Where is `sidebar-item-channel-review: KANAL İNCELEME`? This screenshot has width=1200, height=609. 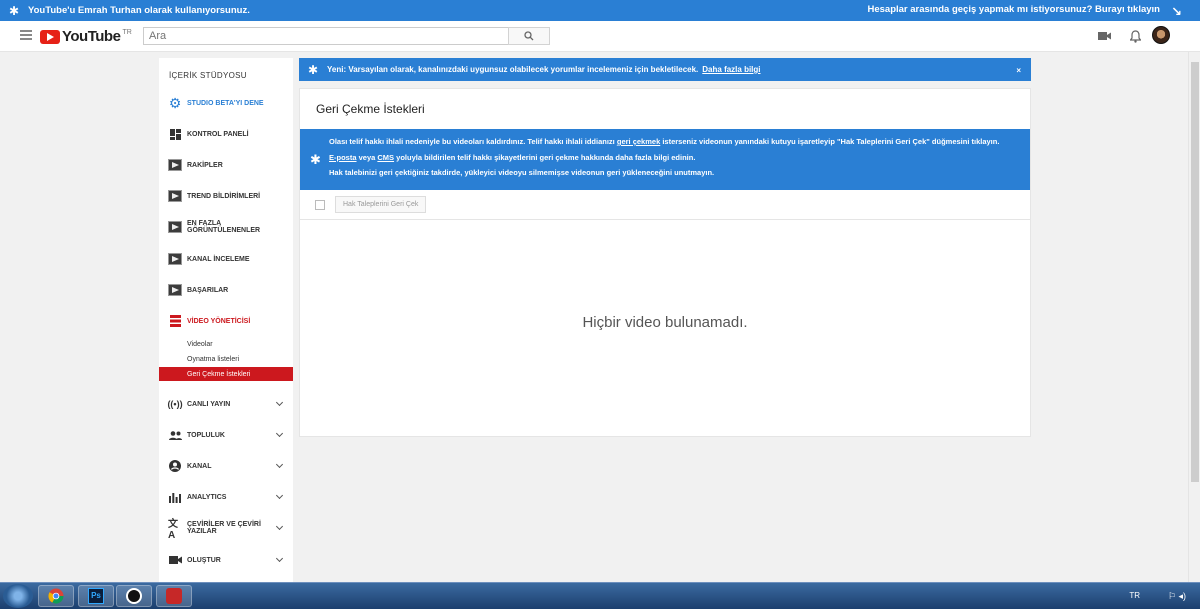 sidebar-item-channel-review: KANAL İNCELEME is located at coordinates (226, 259).